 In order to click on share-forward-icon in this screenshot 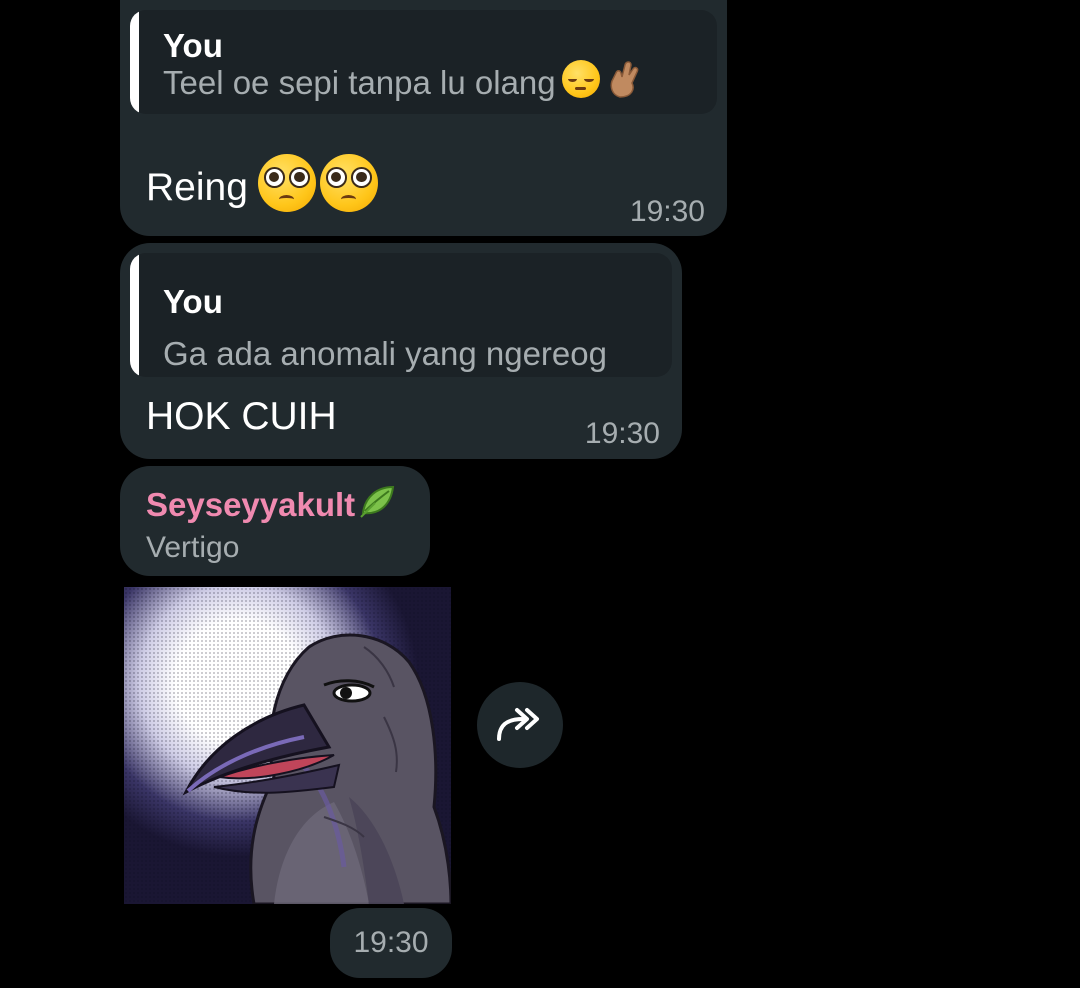, I will do `click(518, 724)`.